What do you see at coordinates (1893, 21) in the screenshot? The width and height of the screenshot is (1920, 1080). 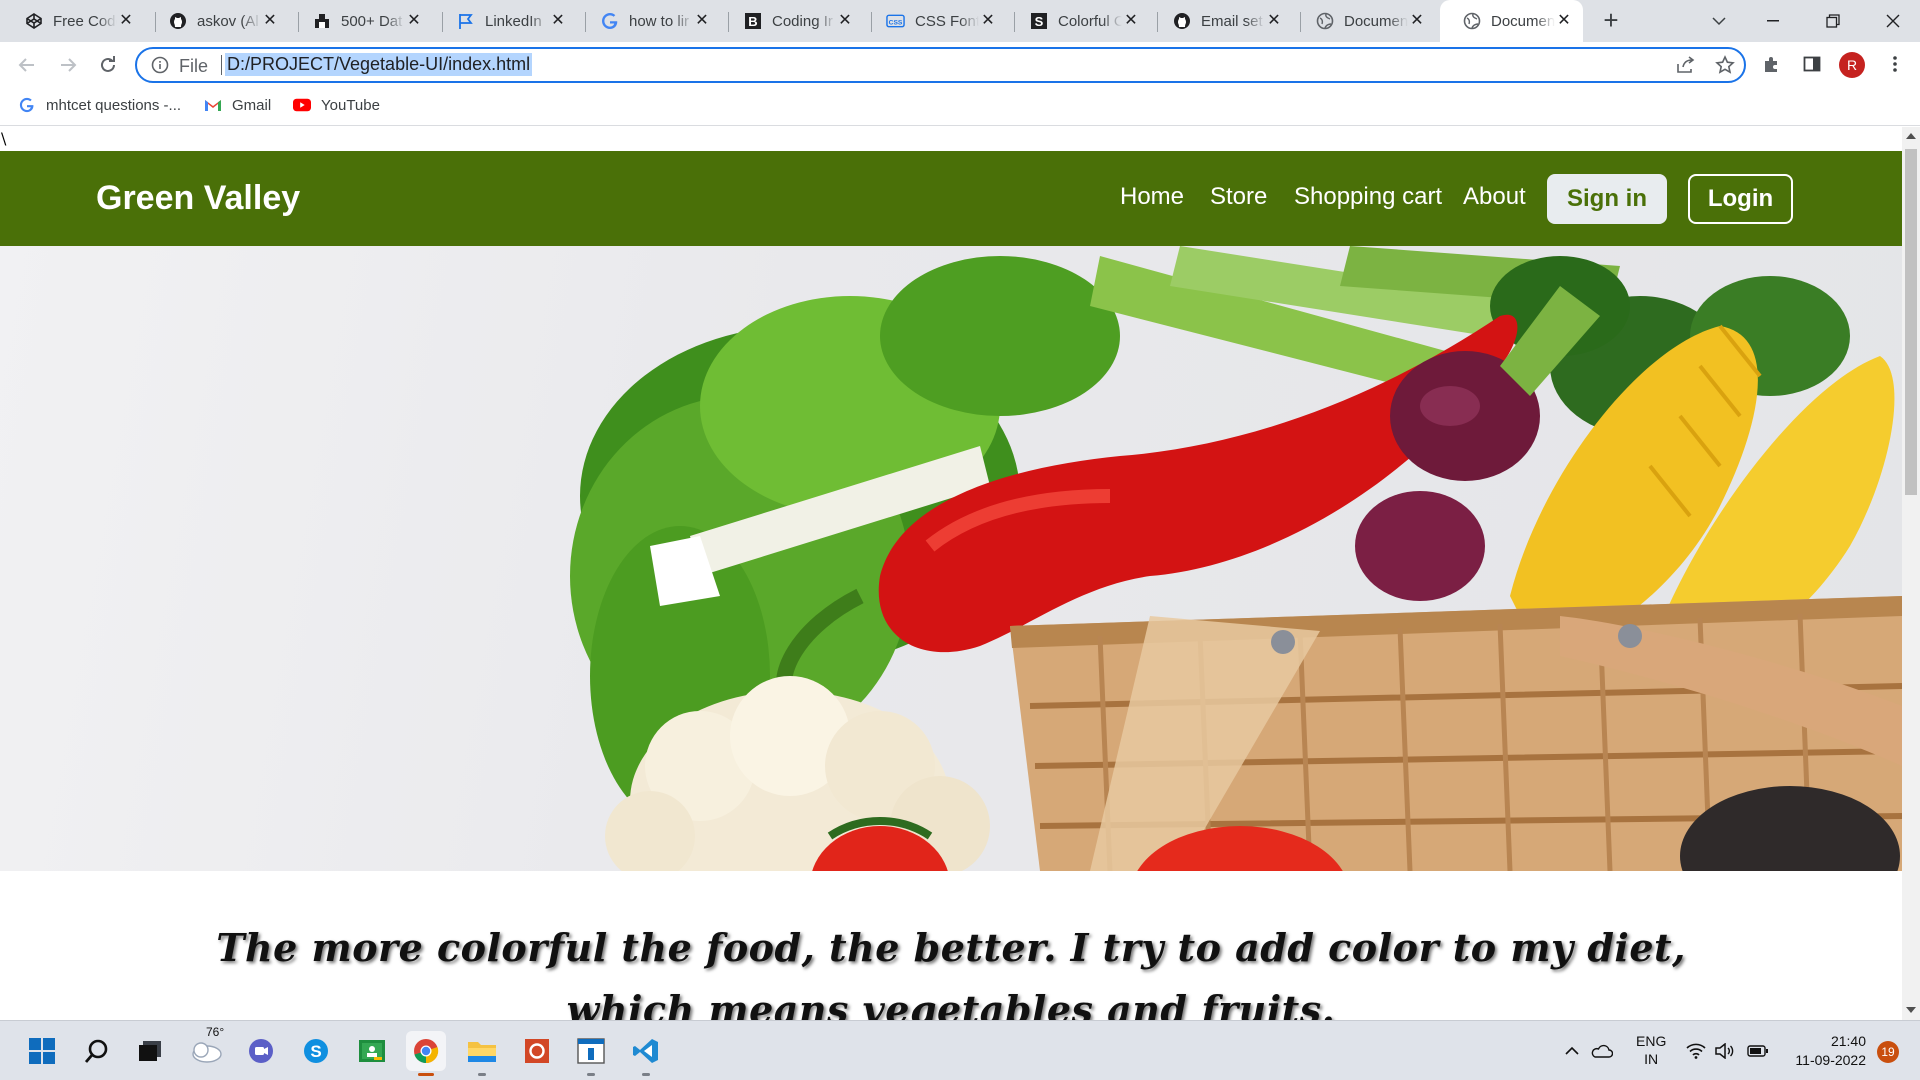 I see `close-window-icon` at bounding box center [1893, 21].